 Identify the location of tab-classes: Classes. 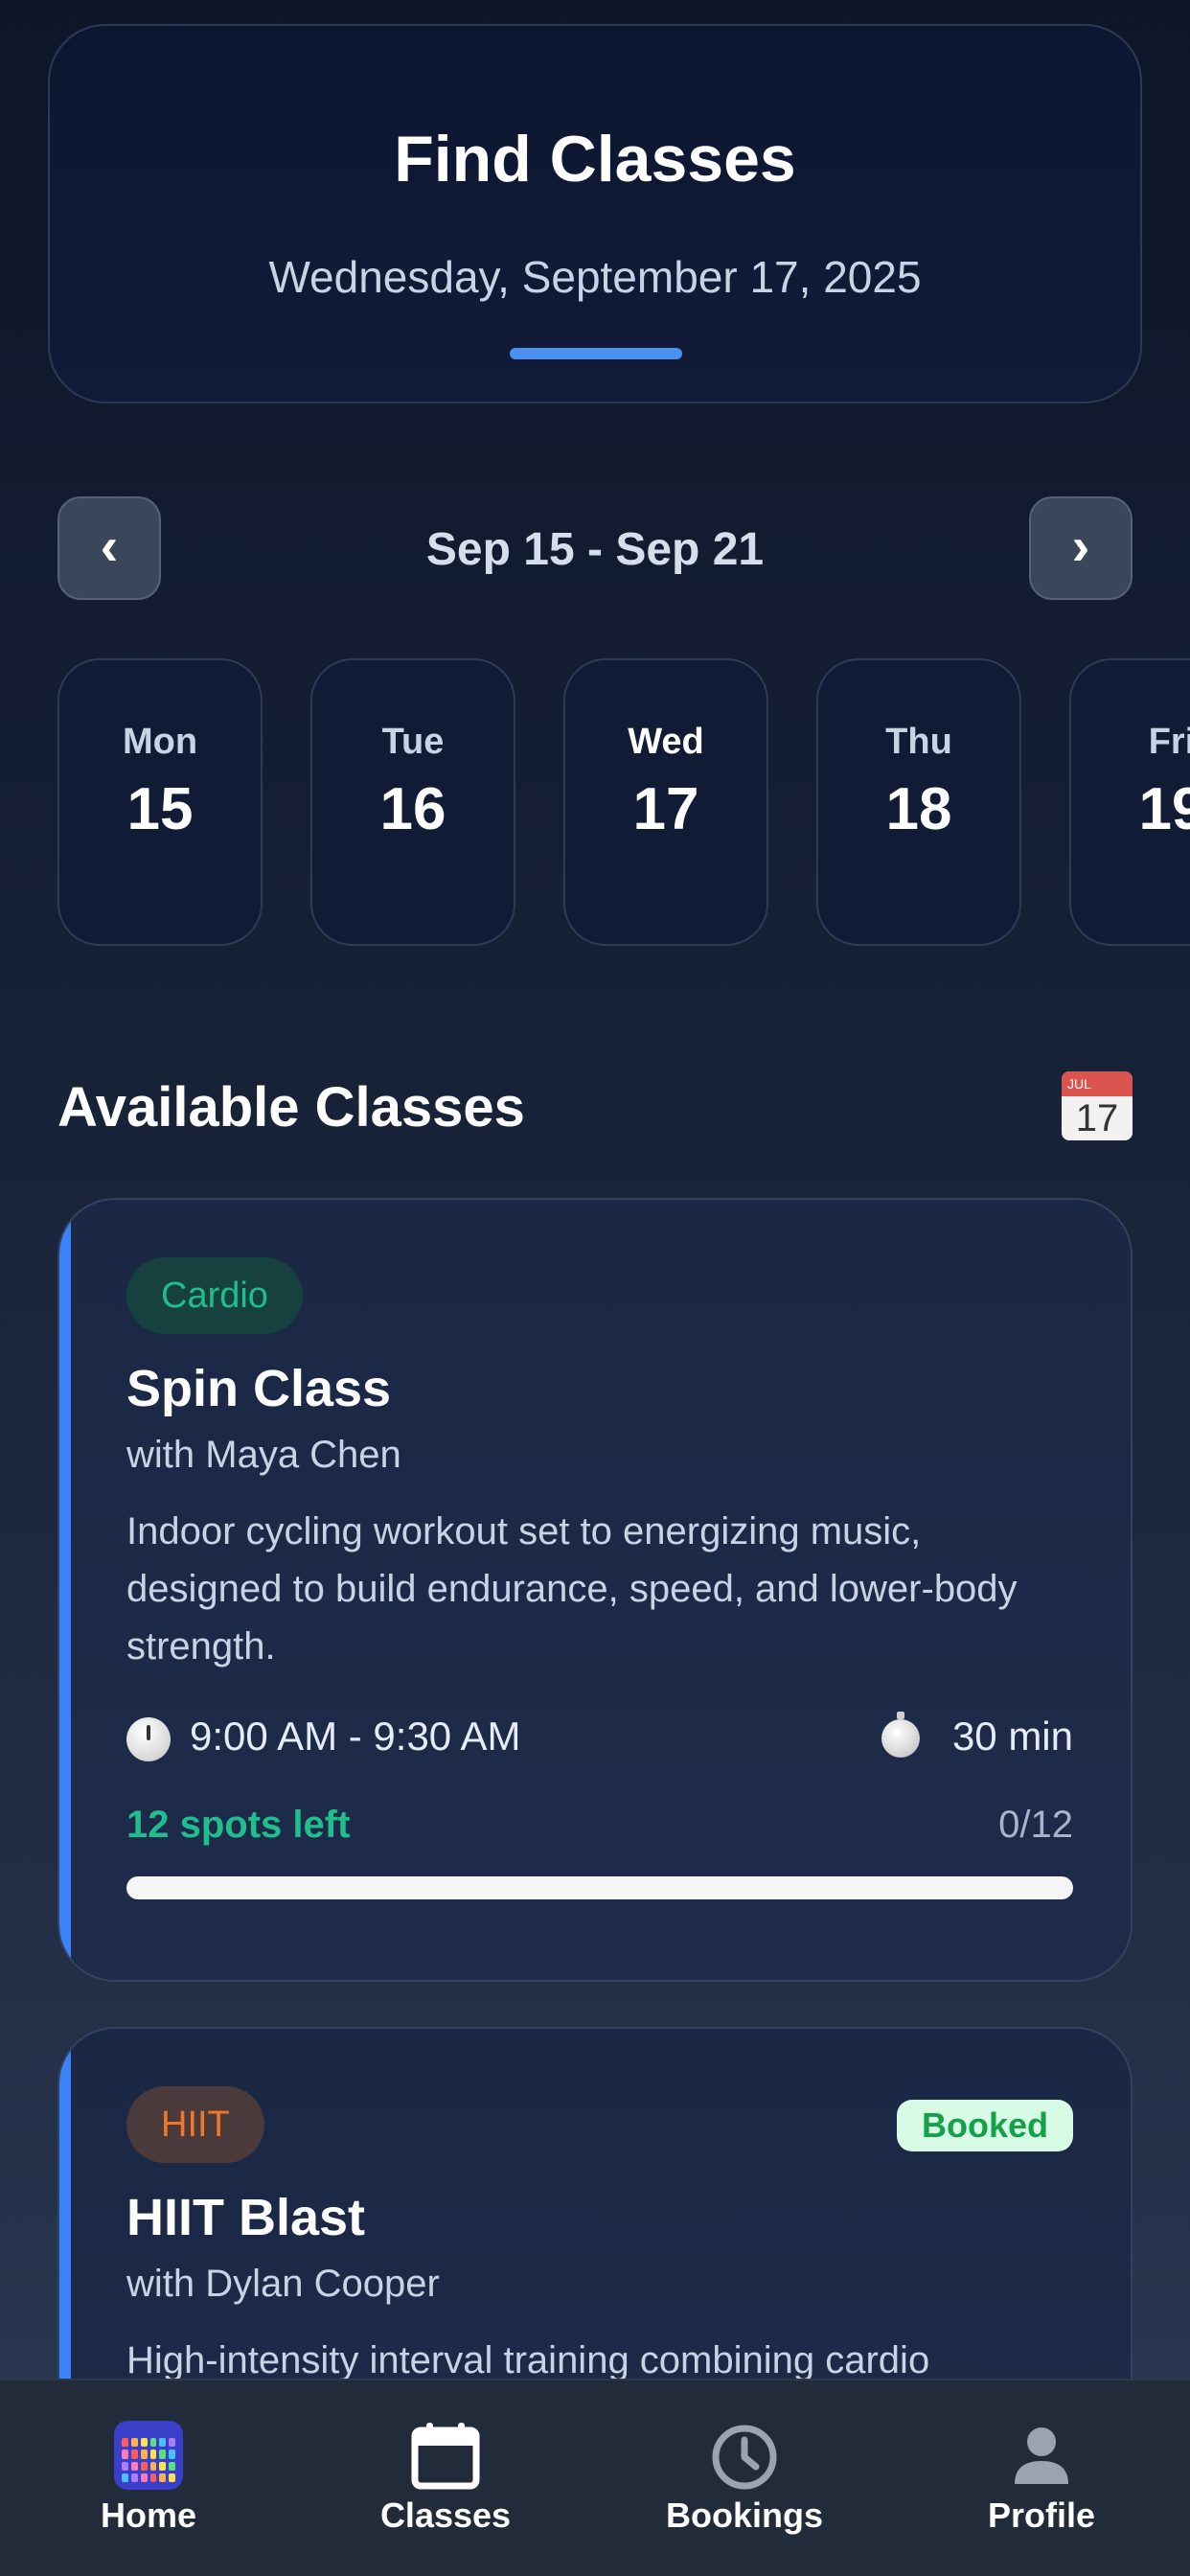
(446, 2478).